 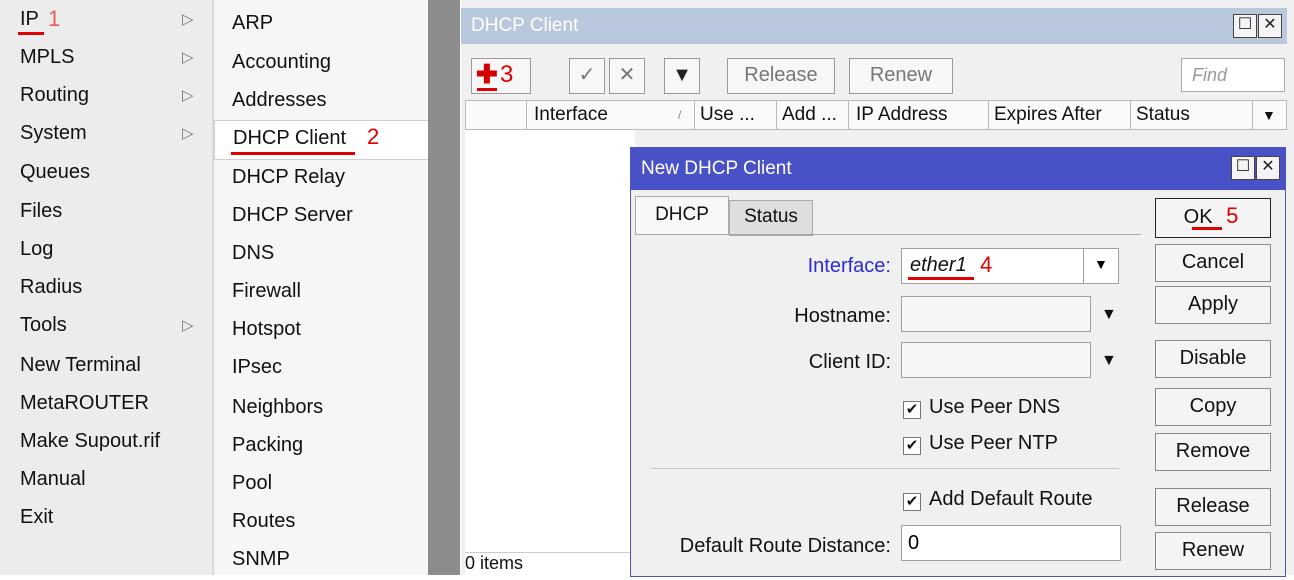 I want to click on submenu-item-packing: Packing, so click(x=321, y=447).